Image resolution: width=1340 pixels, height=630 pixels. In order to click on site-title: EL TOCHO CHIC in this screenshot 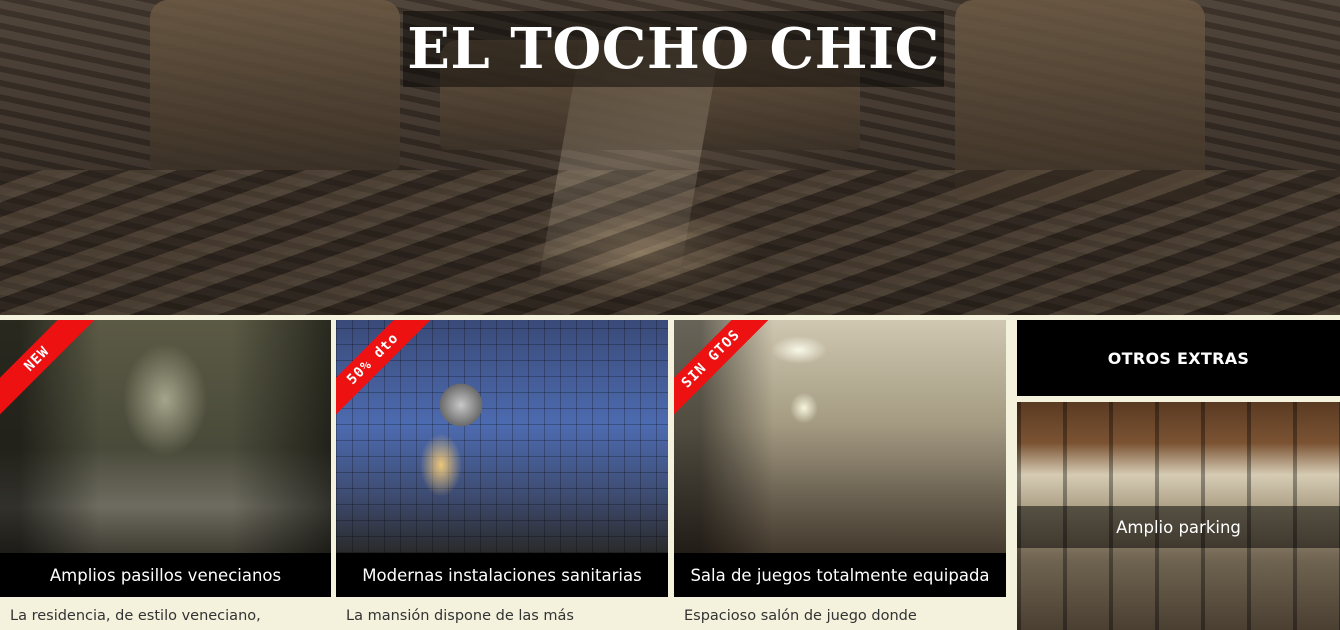, I will do `click(673, 49)`.